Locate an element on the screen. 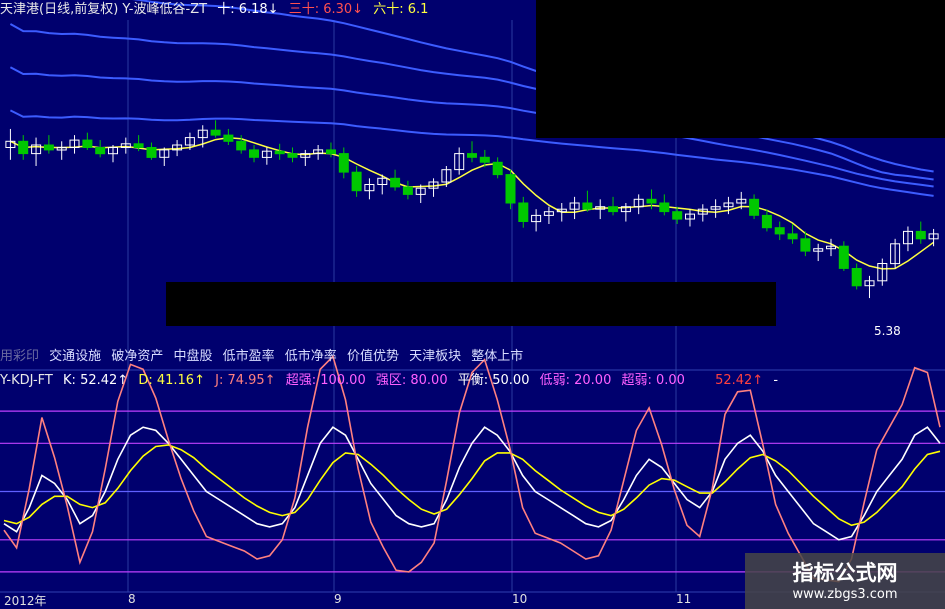 This screenshot has height=609, width=945. date-label: 8 is located at coordinates (132, 599).